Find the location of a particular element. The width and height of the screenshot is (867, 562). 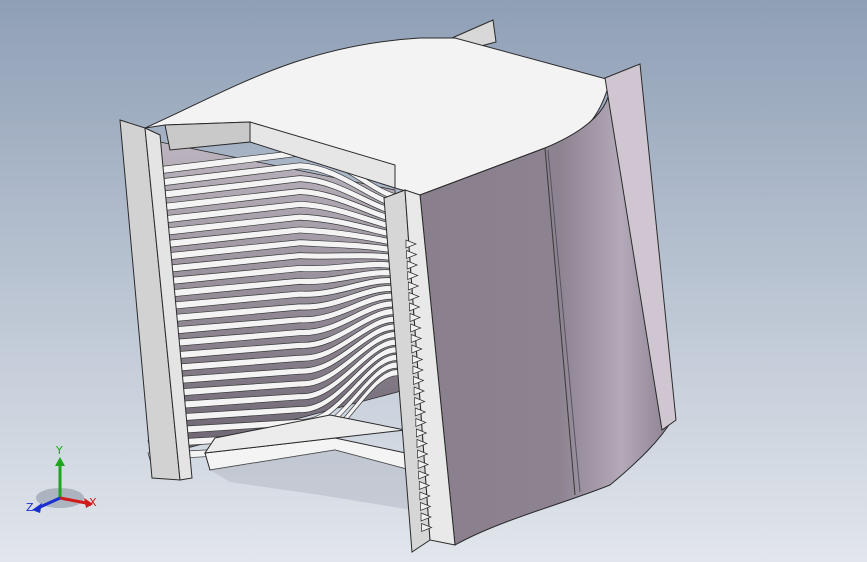

orientation-triad: Y X Z is located at coordinates (67, 485).